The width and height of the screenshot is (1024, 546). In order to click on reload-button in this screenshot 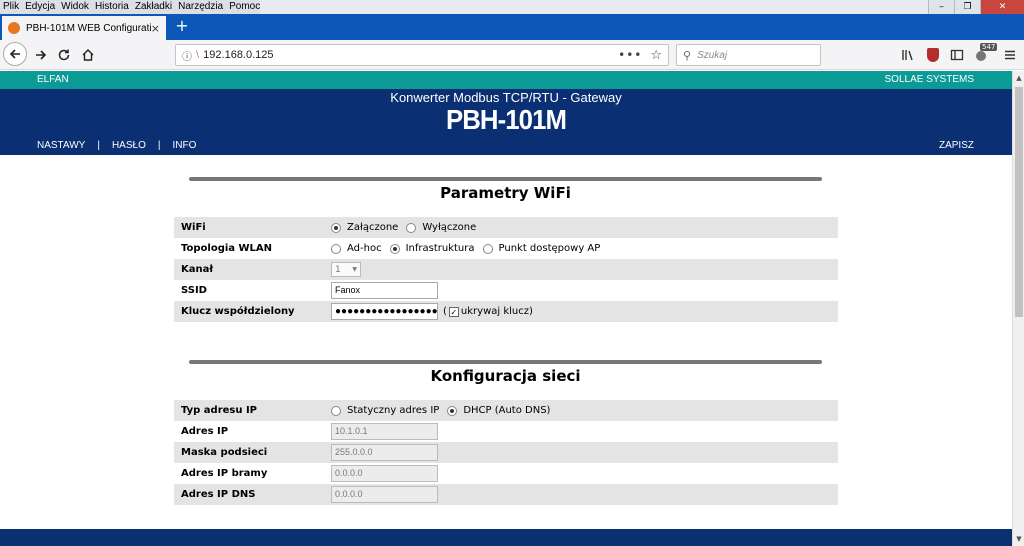, I will do `click(64, 55)`.